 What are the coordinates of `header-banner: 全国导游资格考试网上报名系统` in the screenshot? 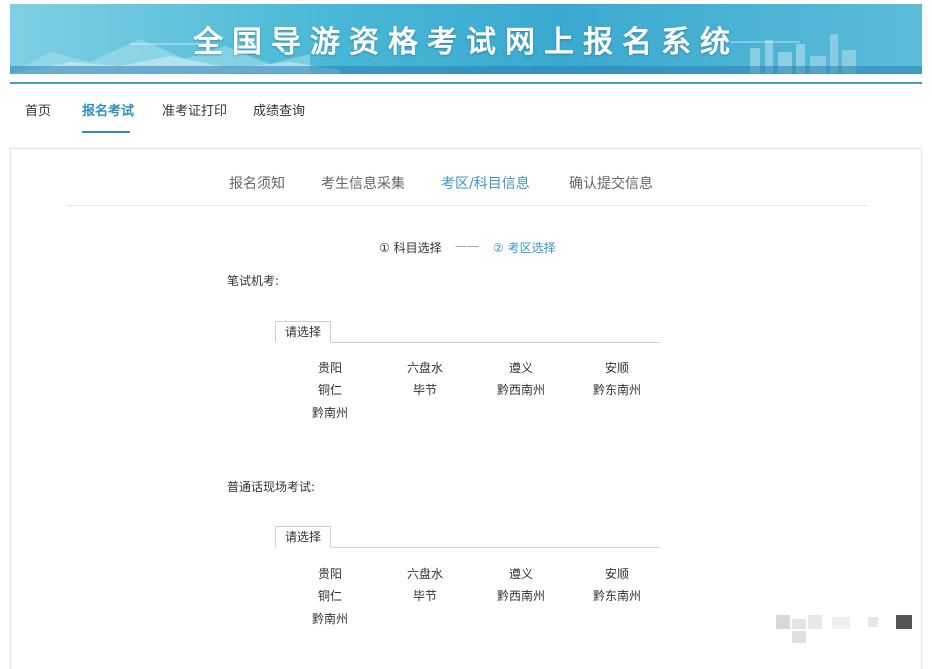 It's located at (466, 39).